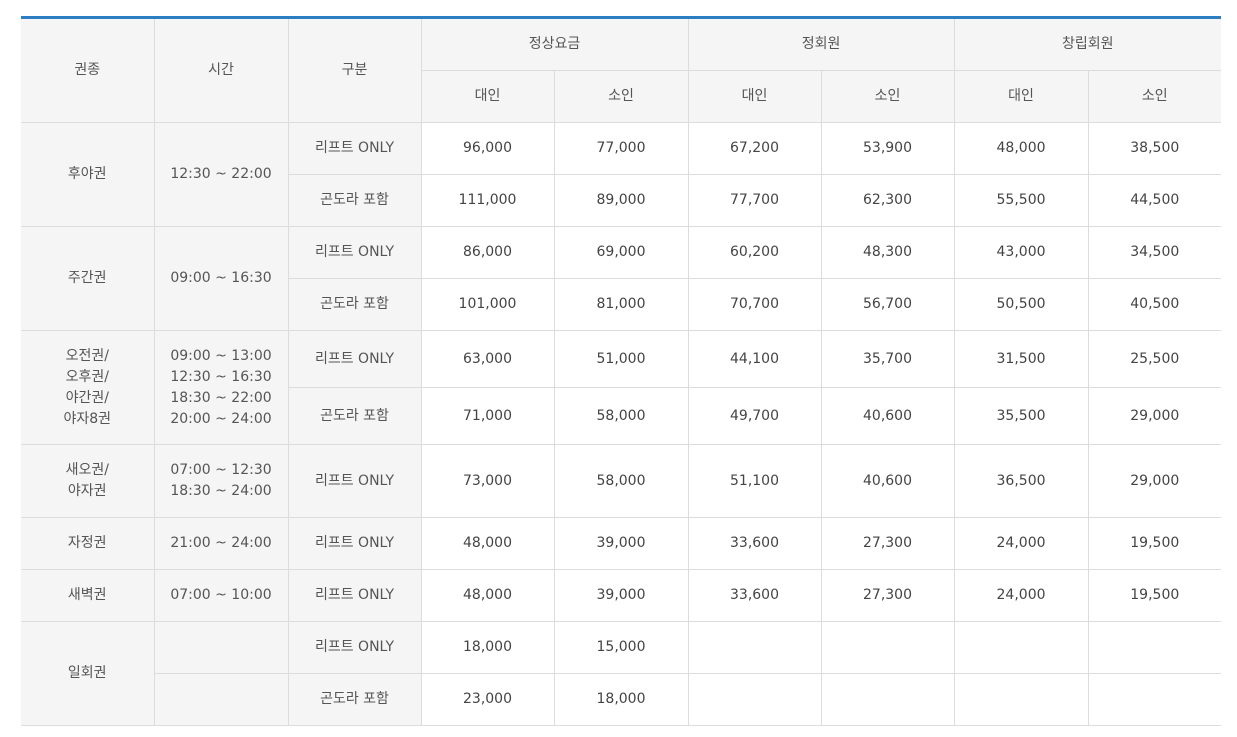  What do you see at coordinates (487, 416) in the screenshot?
I see `price-cell: 71,000` at bounding box center [487, 416].